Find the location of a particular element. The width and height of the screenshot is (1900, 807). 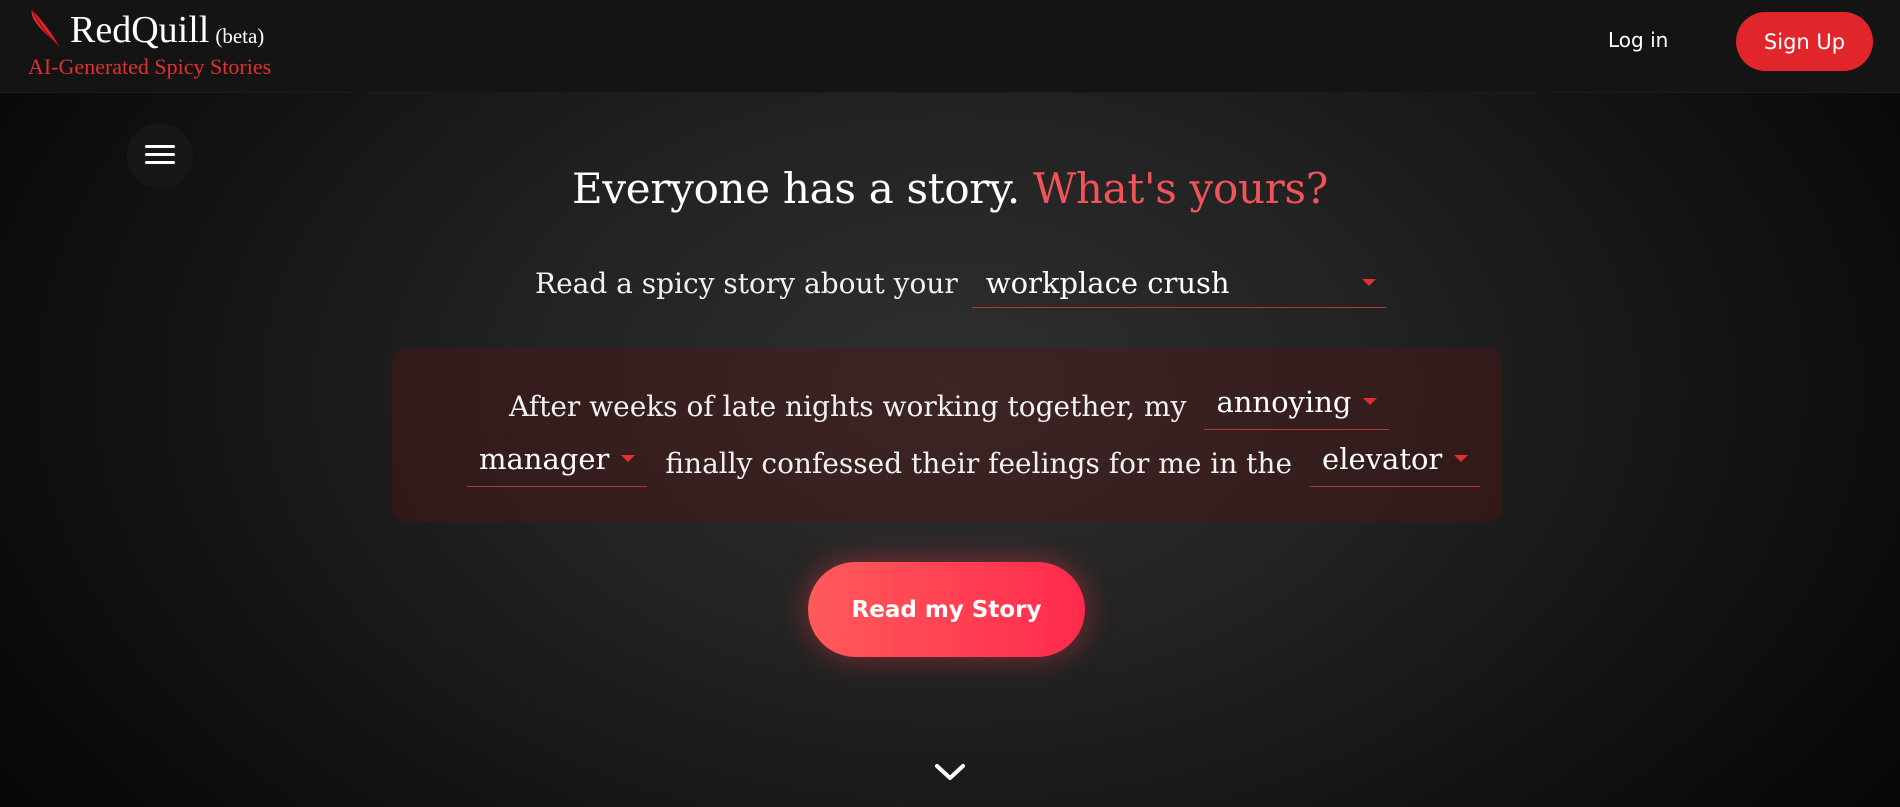

read-story-button: Read my Story is located at coordinates (946, 609).